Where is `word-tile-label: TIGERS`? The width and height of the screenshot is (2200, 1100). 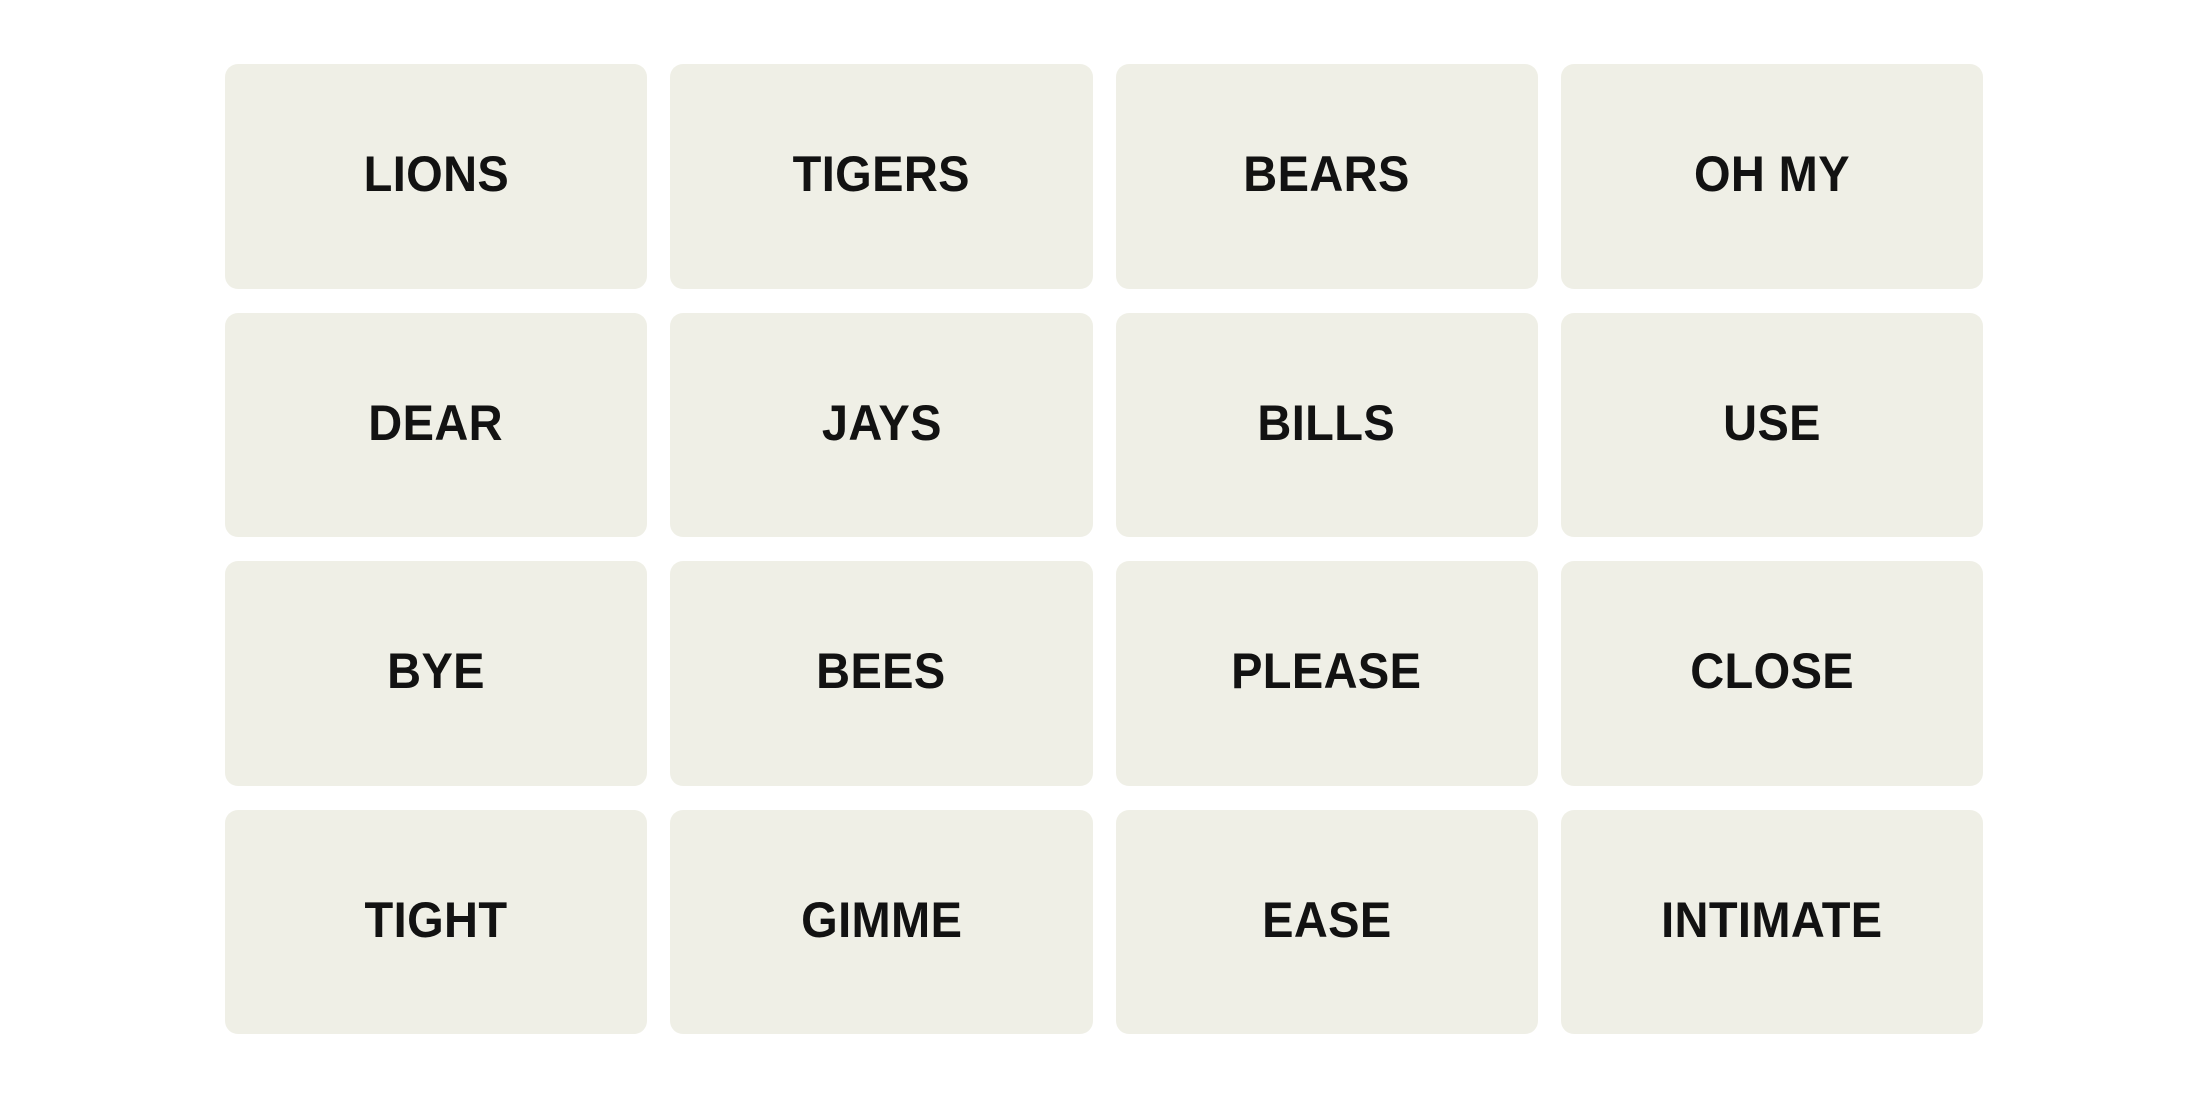 word-tile-label: TIGERS is located at coordinates (881, 174).